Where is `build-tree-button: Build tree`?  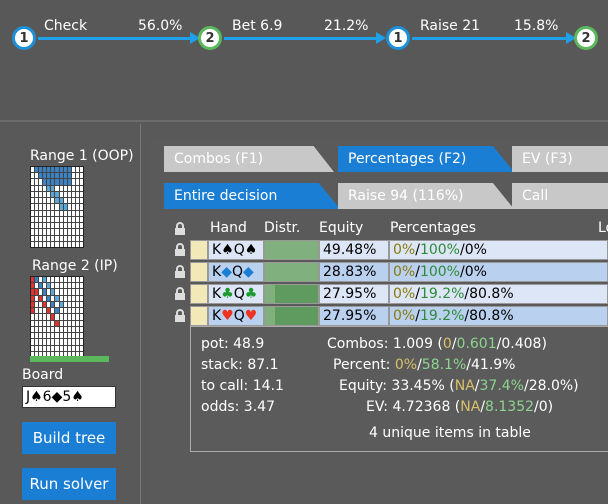
build-tree-button: Build tree is located at coordinates (69, 438).